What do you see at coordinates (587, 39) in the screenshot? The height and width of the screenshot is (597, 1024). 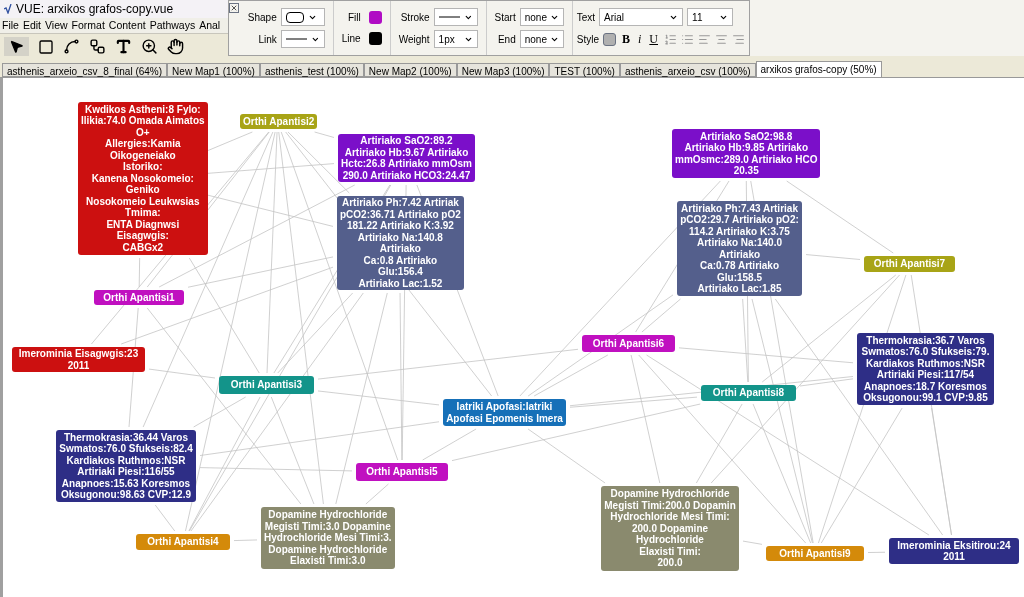 I see `style-label: Style` at bounding box center [587, 39].